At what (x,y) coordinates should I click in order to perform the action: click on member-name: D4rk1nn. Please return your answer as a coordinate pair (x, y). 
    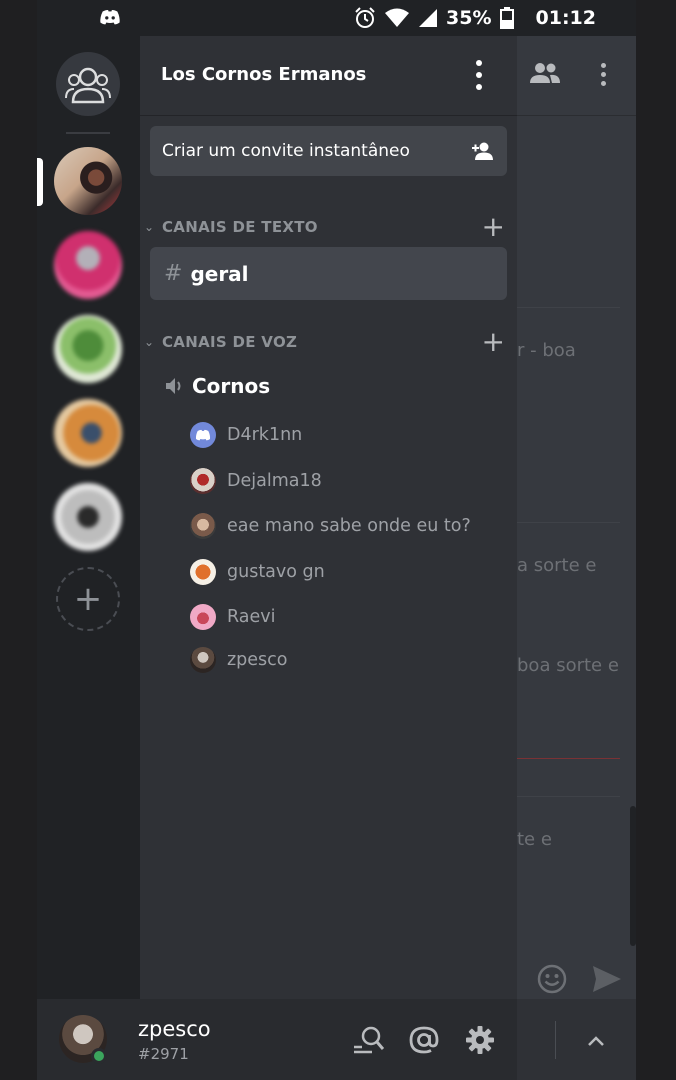
    Looking at the image, I should click on (265, 435).